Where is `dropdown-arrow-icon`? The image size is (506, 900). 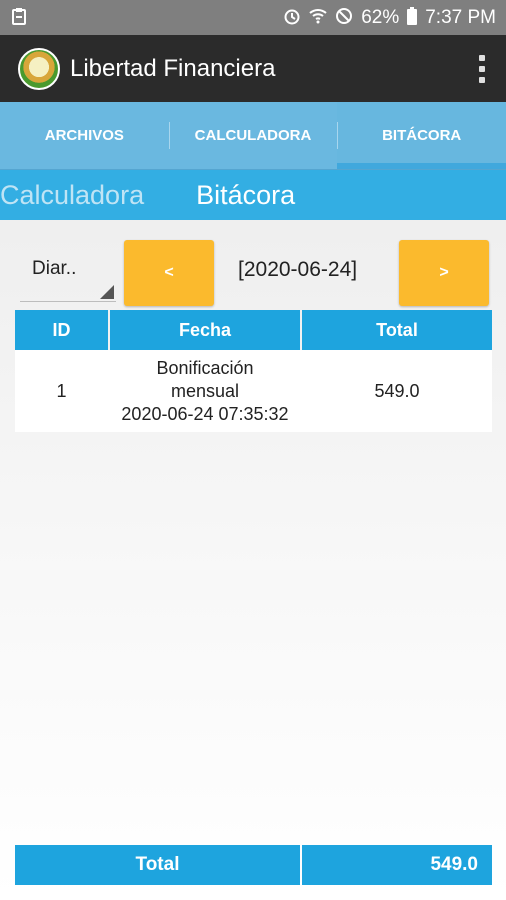 dropdown-arrow-icon is located at coordinates (107, 292).